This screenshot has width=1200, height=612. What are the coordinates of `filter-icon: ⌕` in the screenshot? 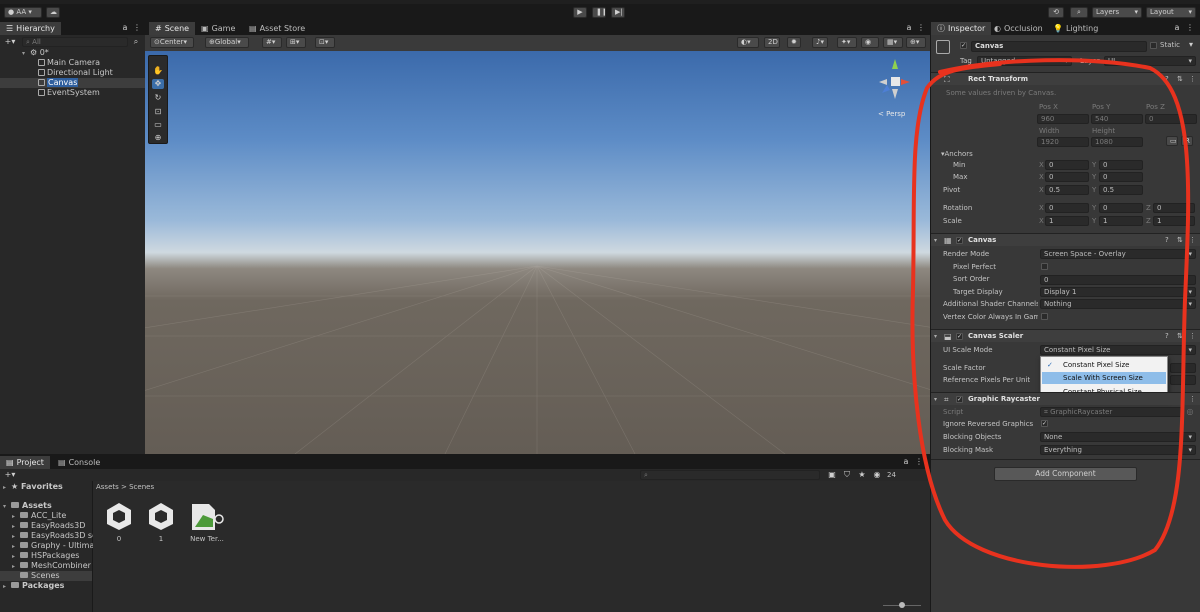 It's located at (136, 42).